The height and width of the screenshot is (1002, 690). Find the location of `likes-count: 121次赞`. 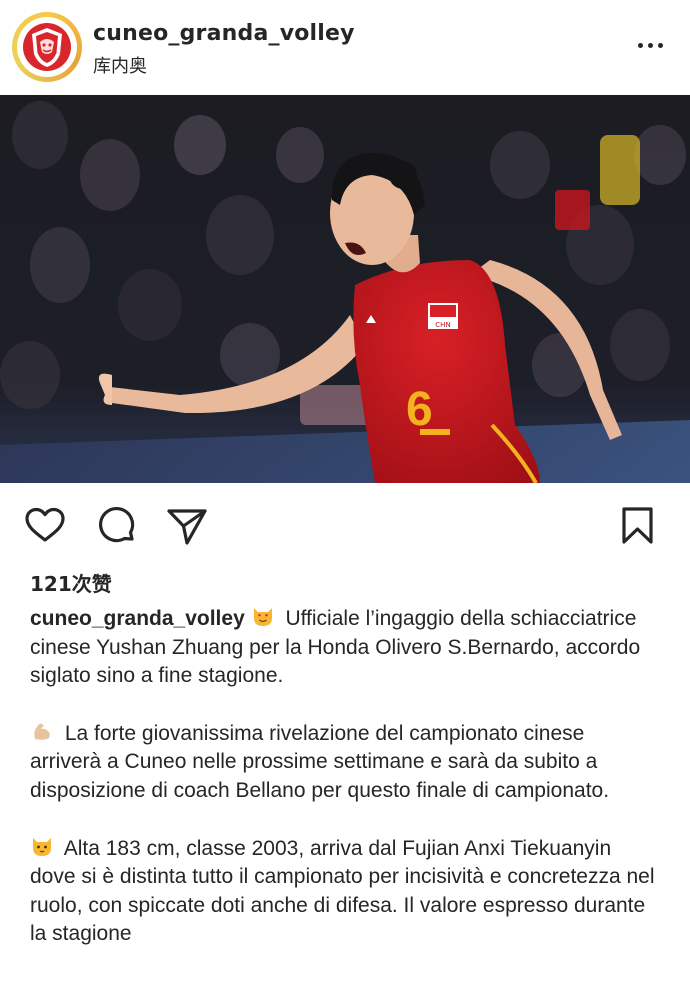

likes-count: 121次赞 is located at coordinates (71, 582).